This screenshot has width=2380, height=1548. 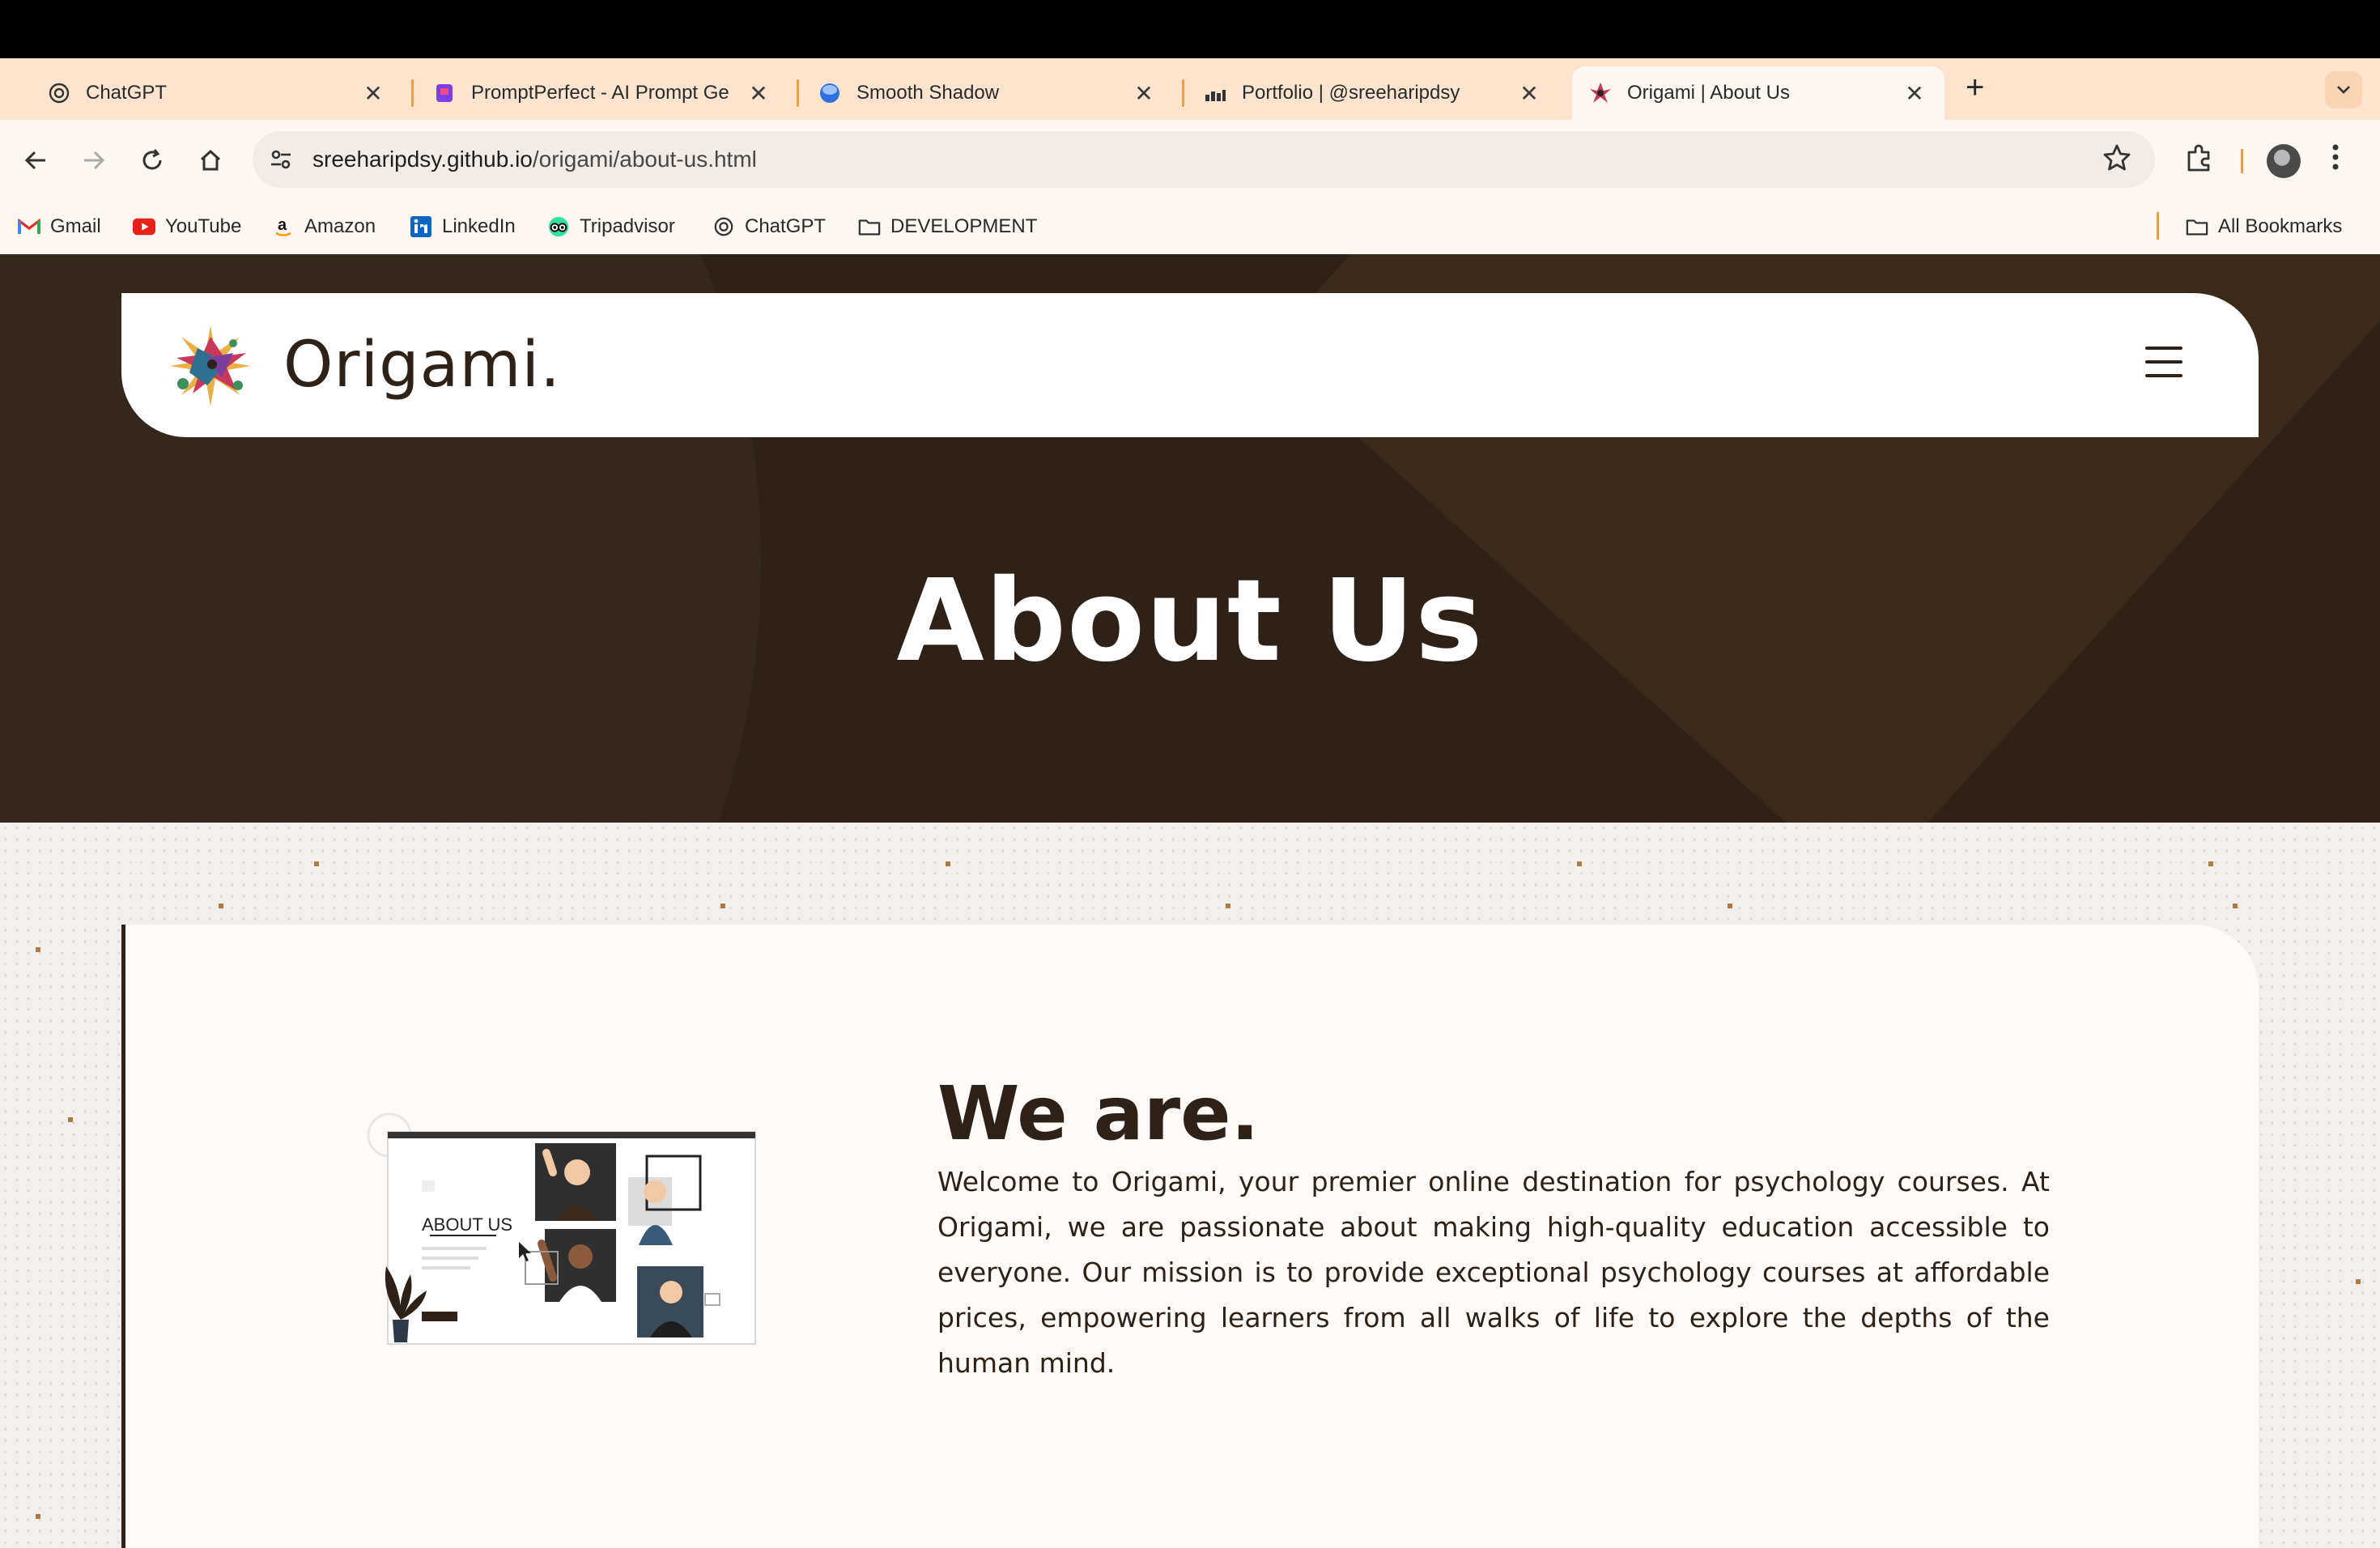 What do you see at coordinates (988, 93) in the screenshot?
I see `tab-smooth-shadow: Smooth Shadow ✕` at bounding box center [988, 93].